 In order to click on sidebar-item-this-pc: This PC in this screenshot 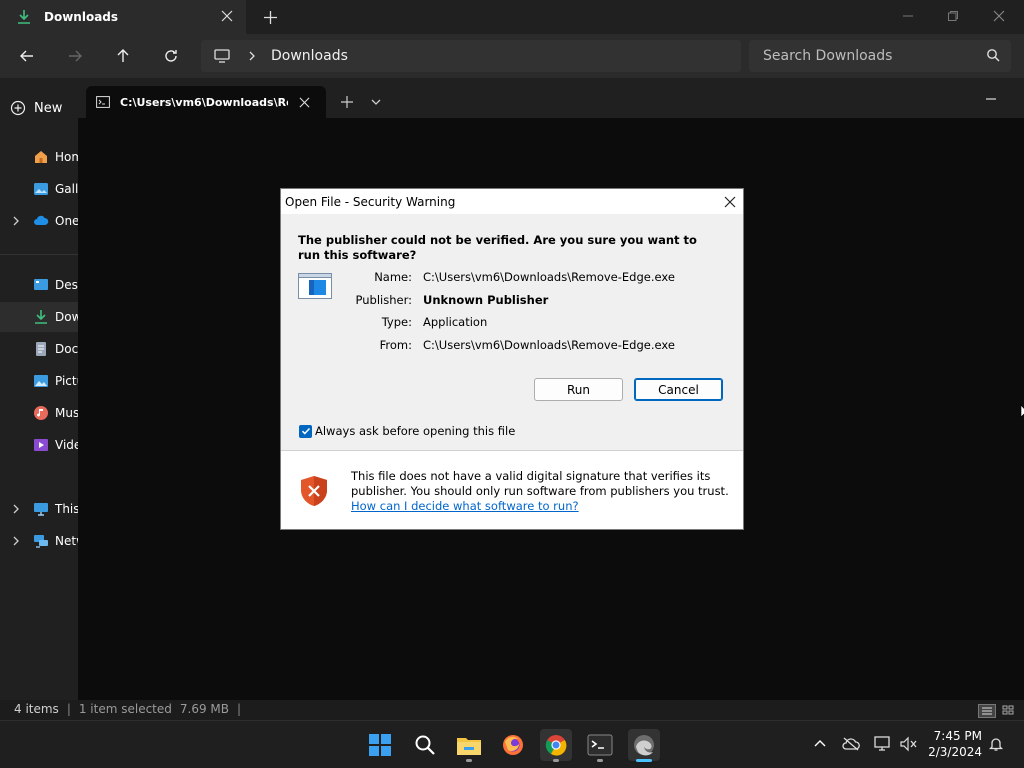, I will do `click(39, 509)`.